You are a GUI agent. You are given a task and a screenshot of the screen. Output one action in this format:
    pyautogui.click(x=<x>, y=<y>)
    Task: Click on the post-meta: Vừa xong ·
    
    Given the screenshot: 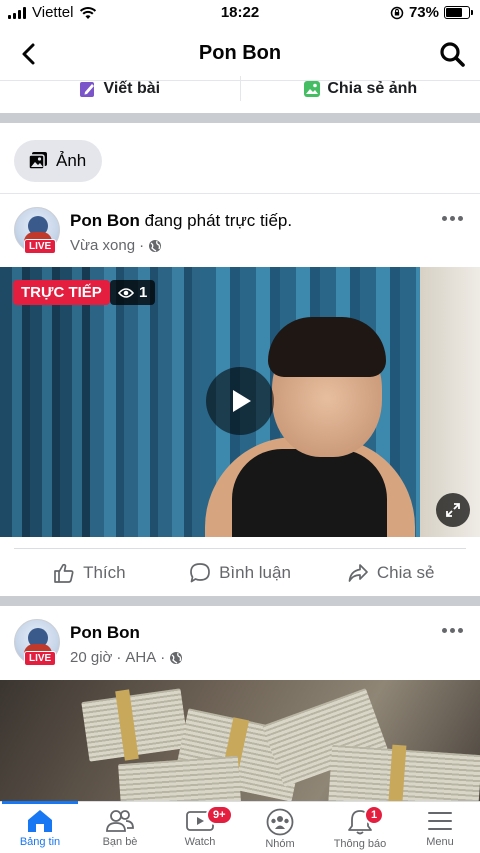 What is the action you would take?
    pyautogui.click(x=116, y=245)
    